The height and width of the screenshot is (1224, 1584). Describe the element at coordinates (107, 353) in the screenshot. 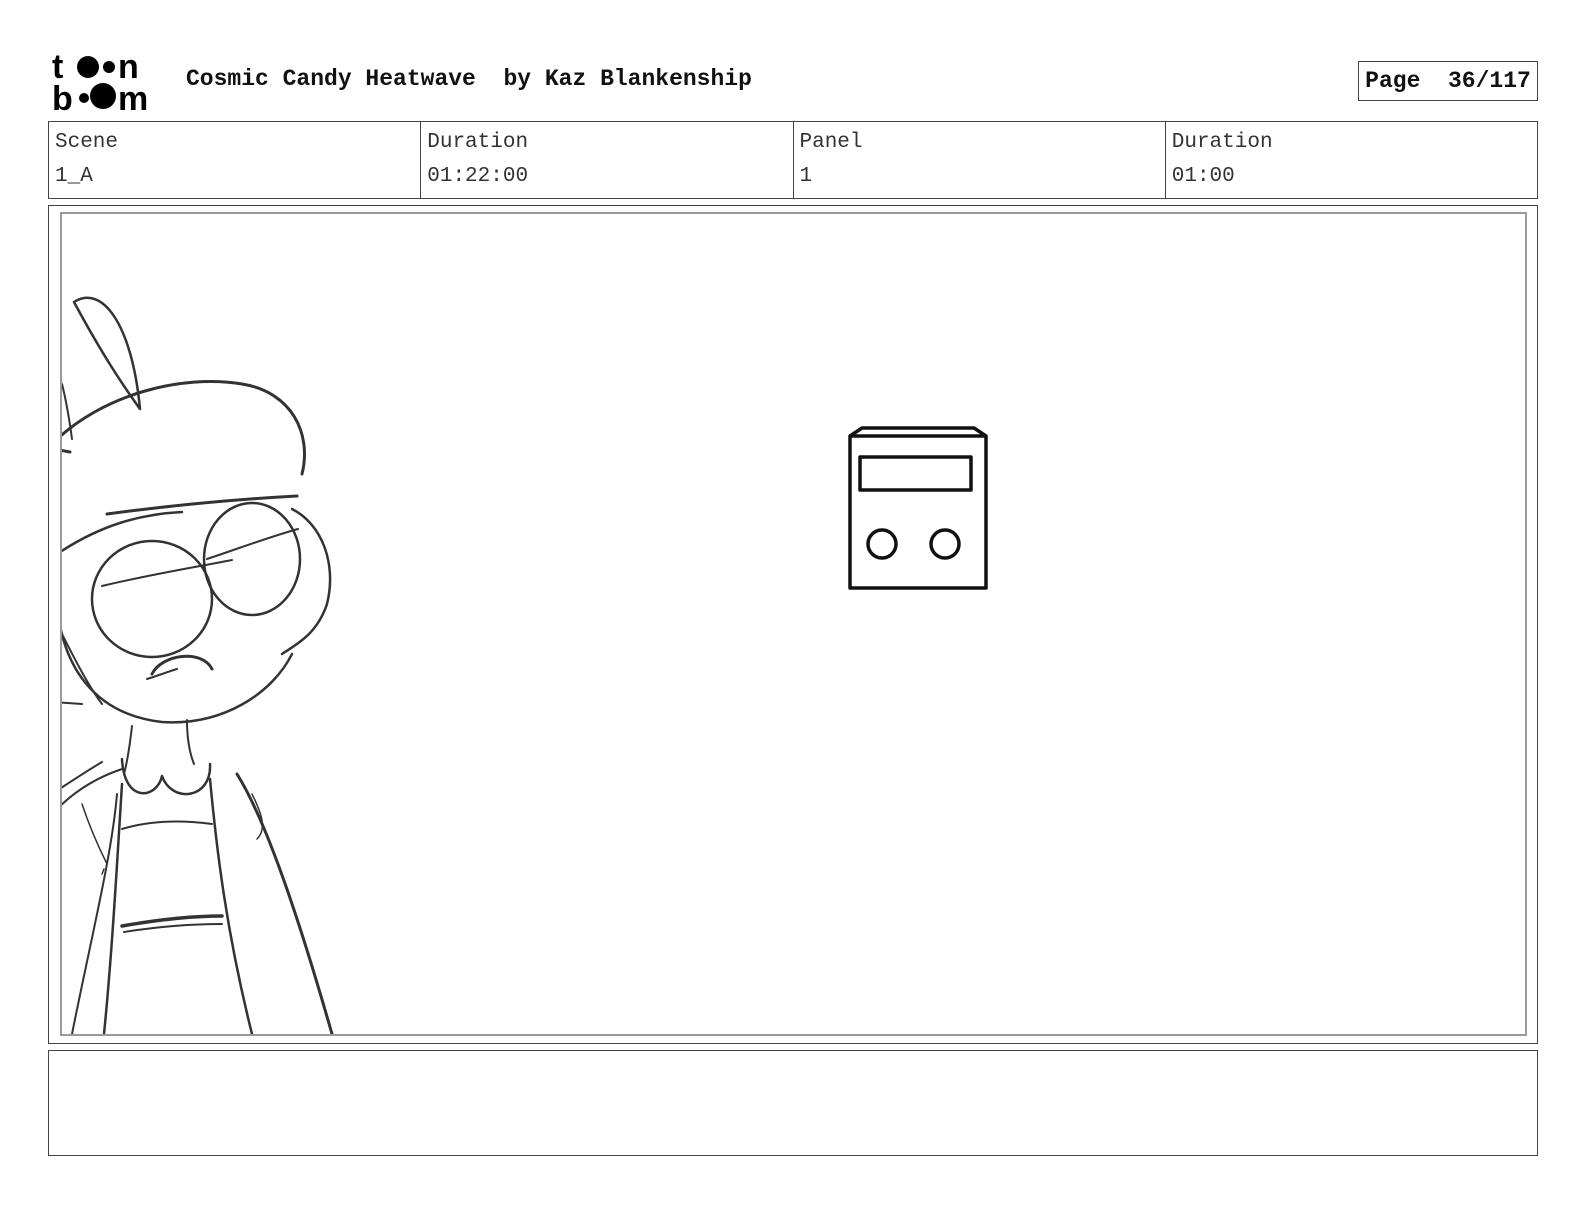

I see `character-ear` at that location.